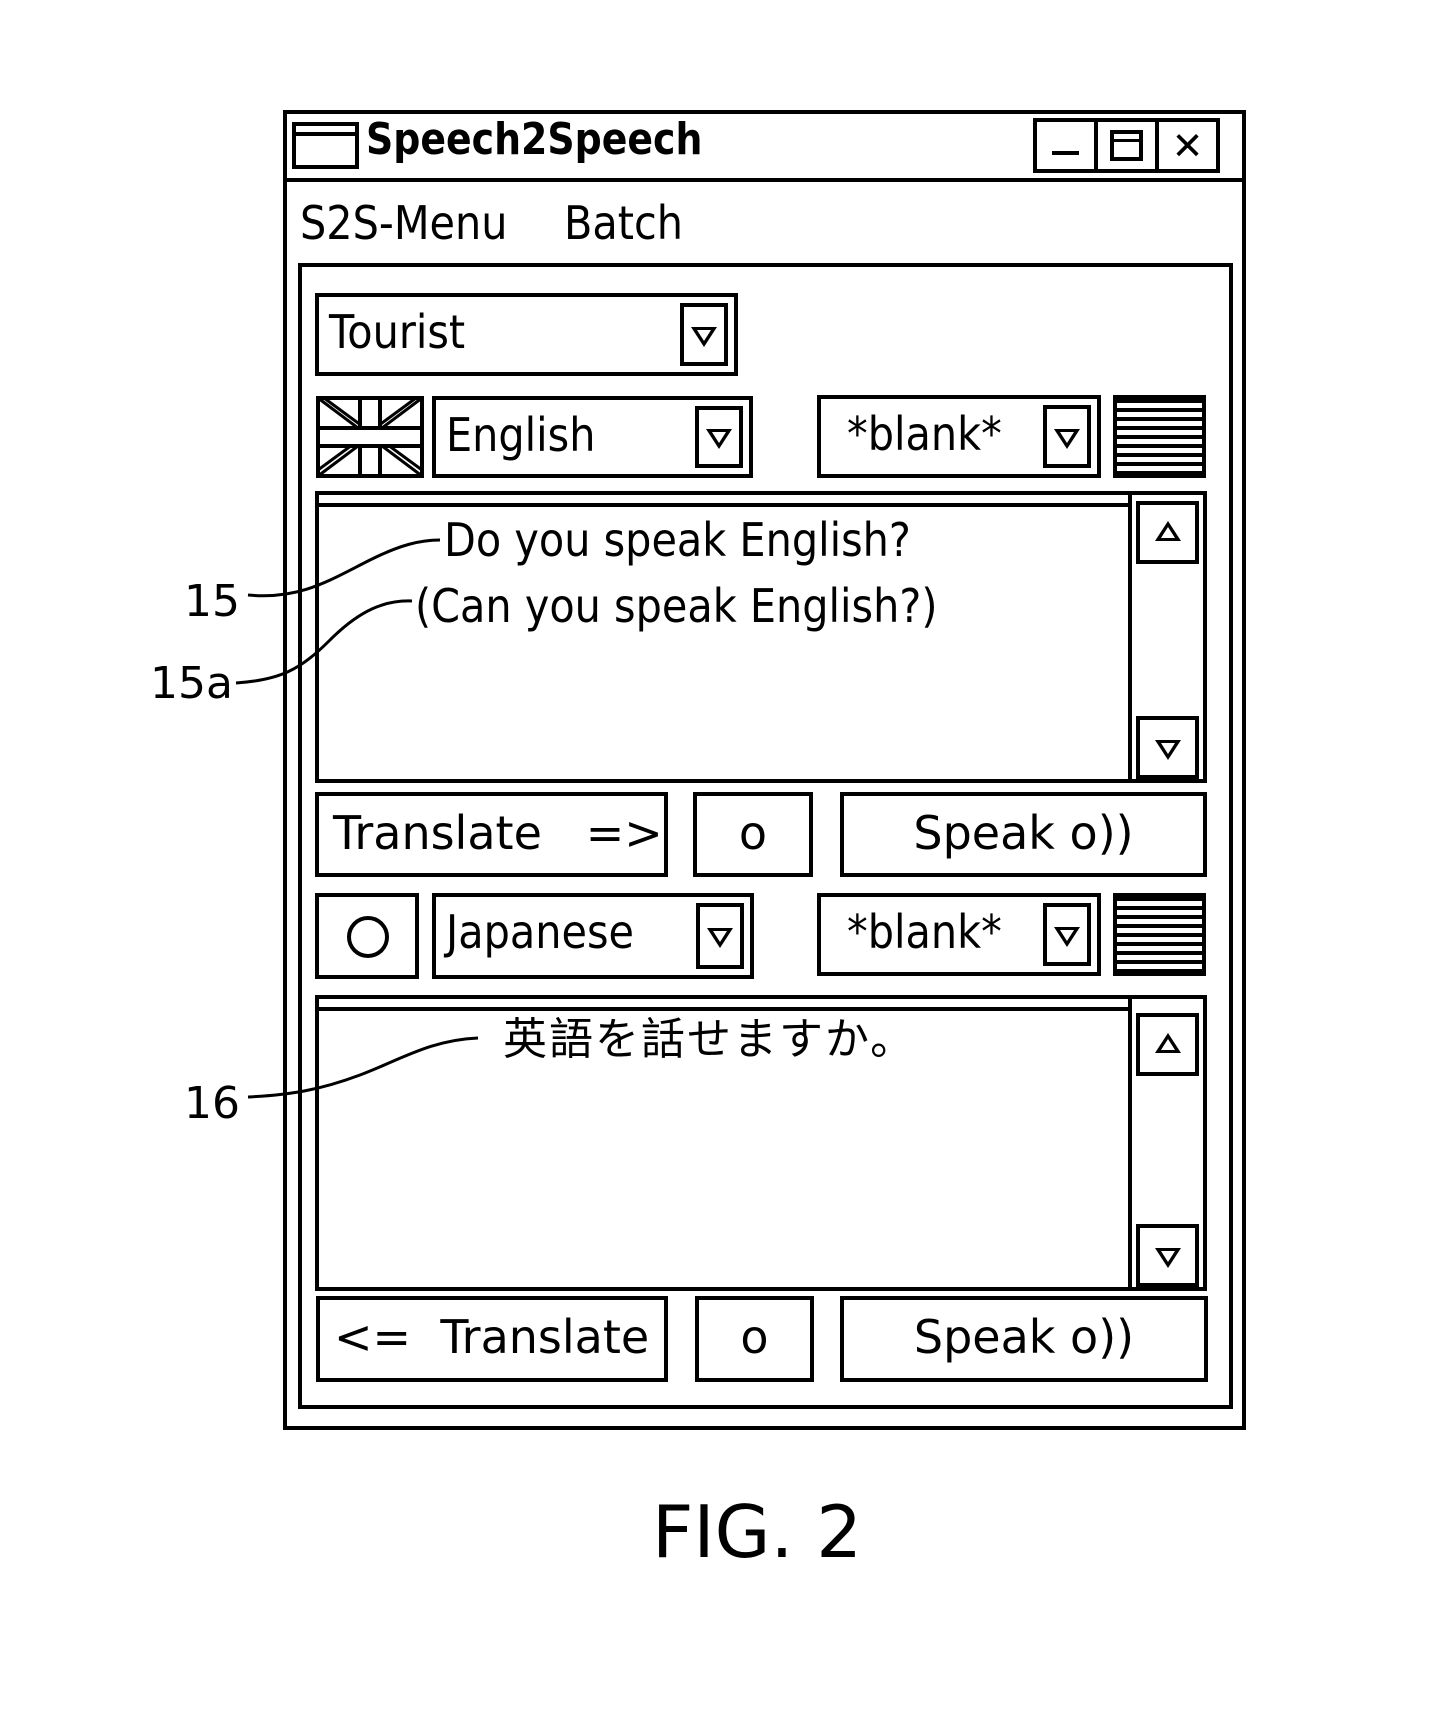 The width and height of the screenshot is (1438, 1733). What do you see at coordinates (757, 1532) in the screenshot?
I see `figure-caption: FIG. 2` at bounding box center [757, 1532].